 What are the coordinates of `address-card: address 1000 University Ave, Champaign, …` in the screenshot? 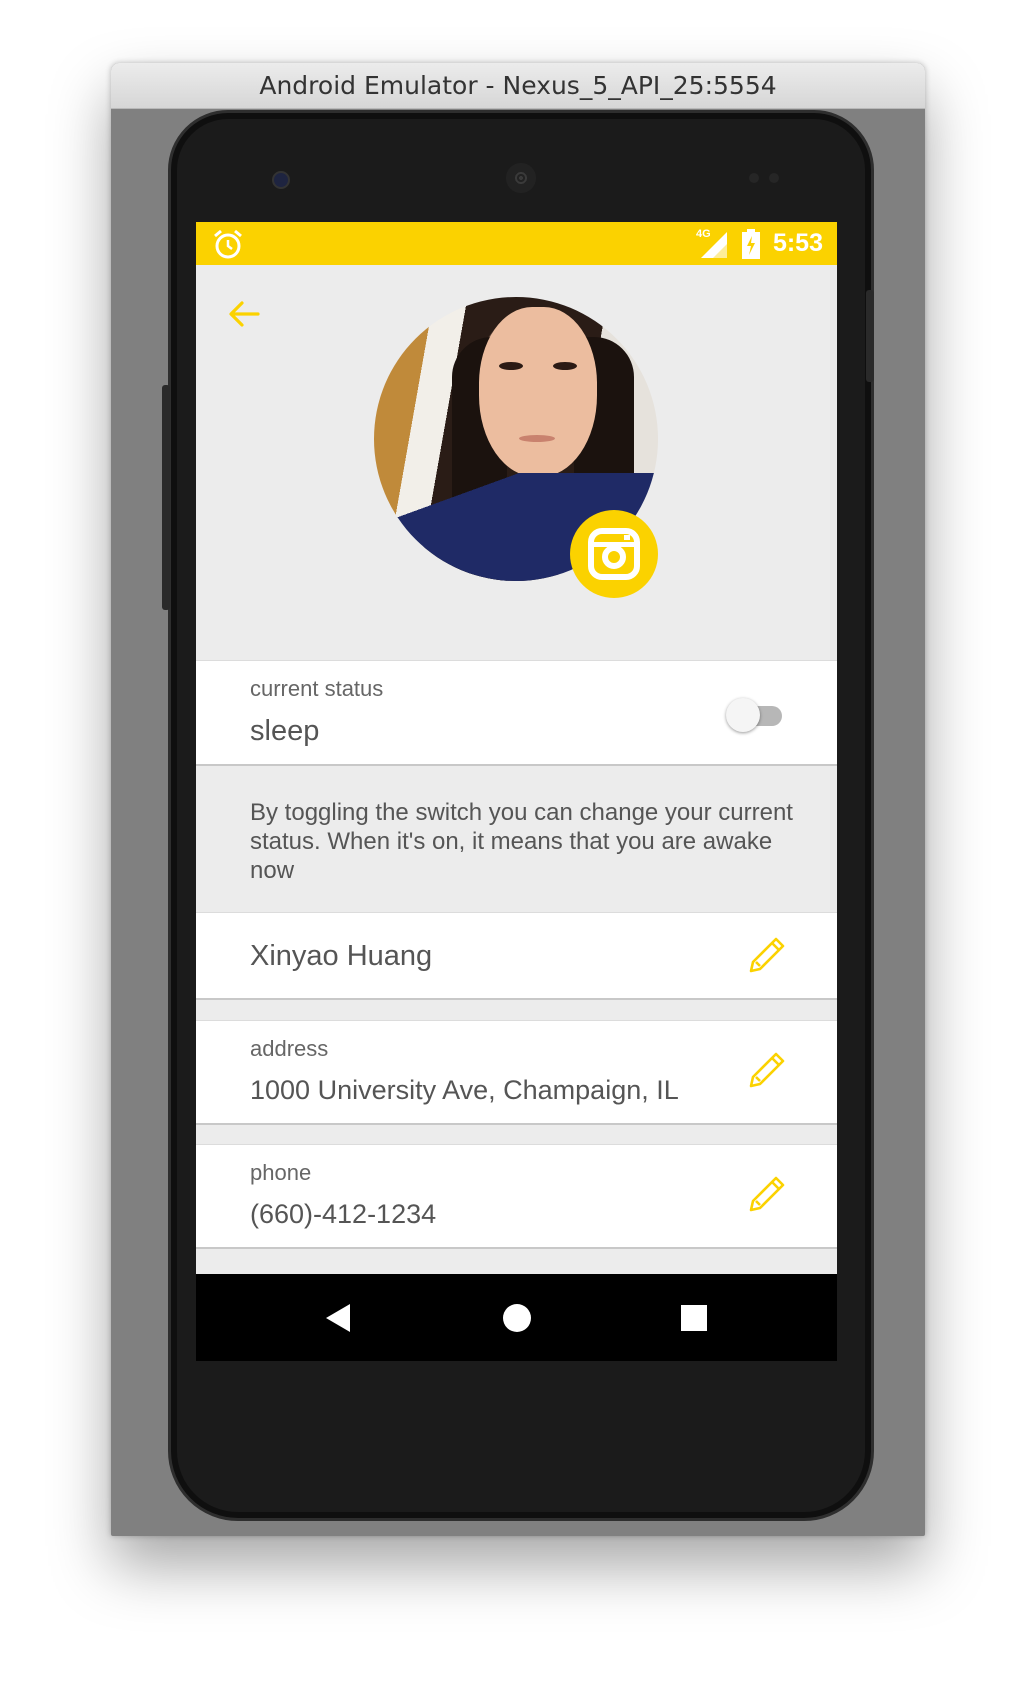 It's located at (516, 1072).